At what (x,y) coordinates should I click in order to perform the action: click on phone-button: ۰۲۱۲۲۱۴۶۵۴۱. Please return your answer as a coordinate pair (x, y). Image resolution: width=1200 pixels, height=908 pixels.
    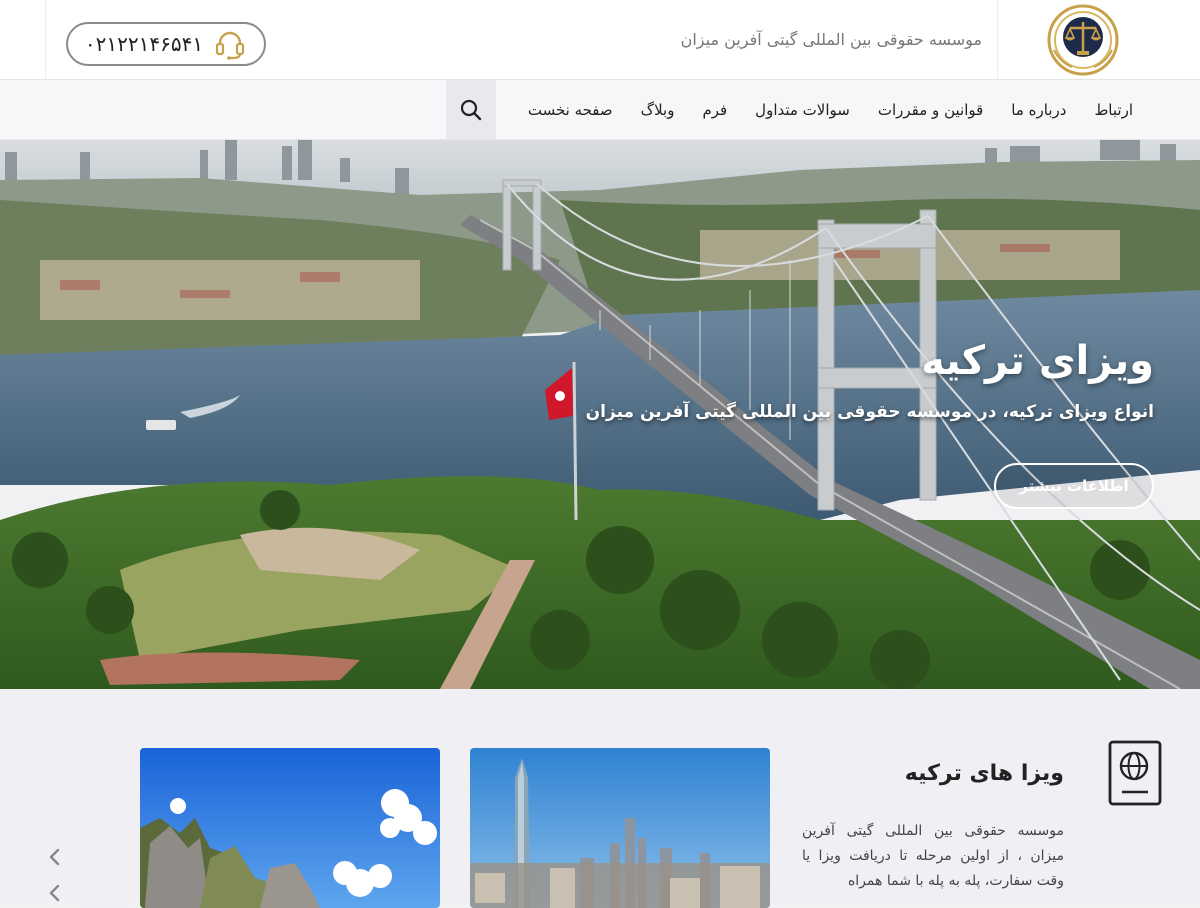
    Looking at the image, I should click on (166, 44).